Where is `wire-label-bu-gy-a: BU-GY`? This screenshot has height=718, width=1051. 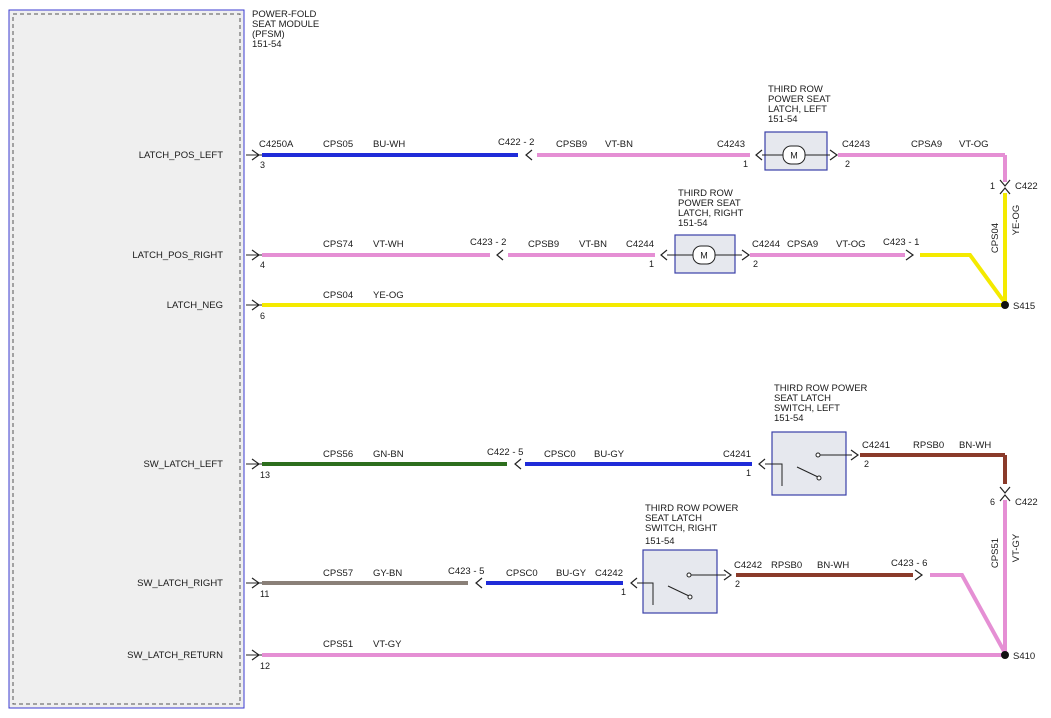
wire-label-bu-gy-a: BU-GY is located at coordinates (609, 454).